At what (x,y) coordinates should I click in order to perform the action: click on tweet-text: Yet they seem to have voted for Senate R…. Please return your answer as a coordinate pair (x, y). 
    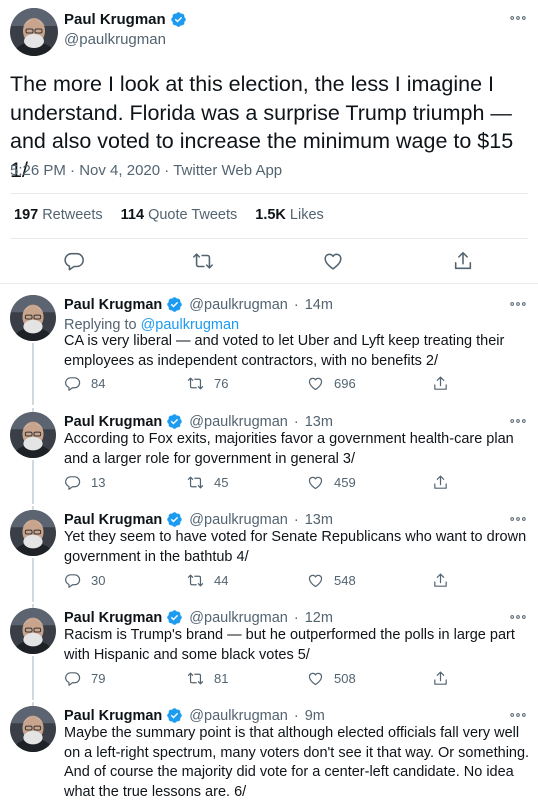
    Looking at the image, I should click on (295, 547).